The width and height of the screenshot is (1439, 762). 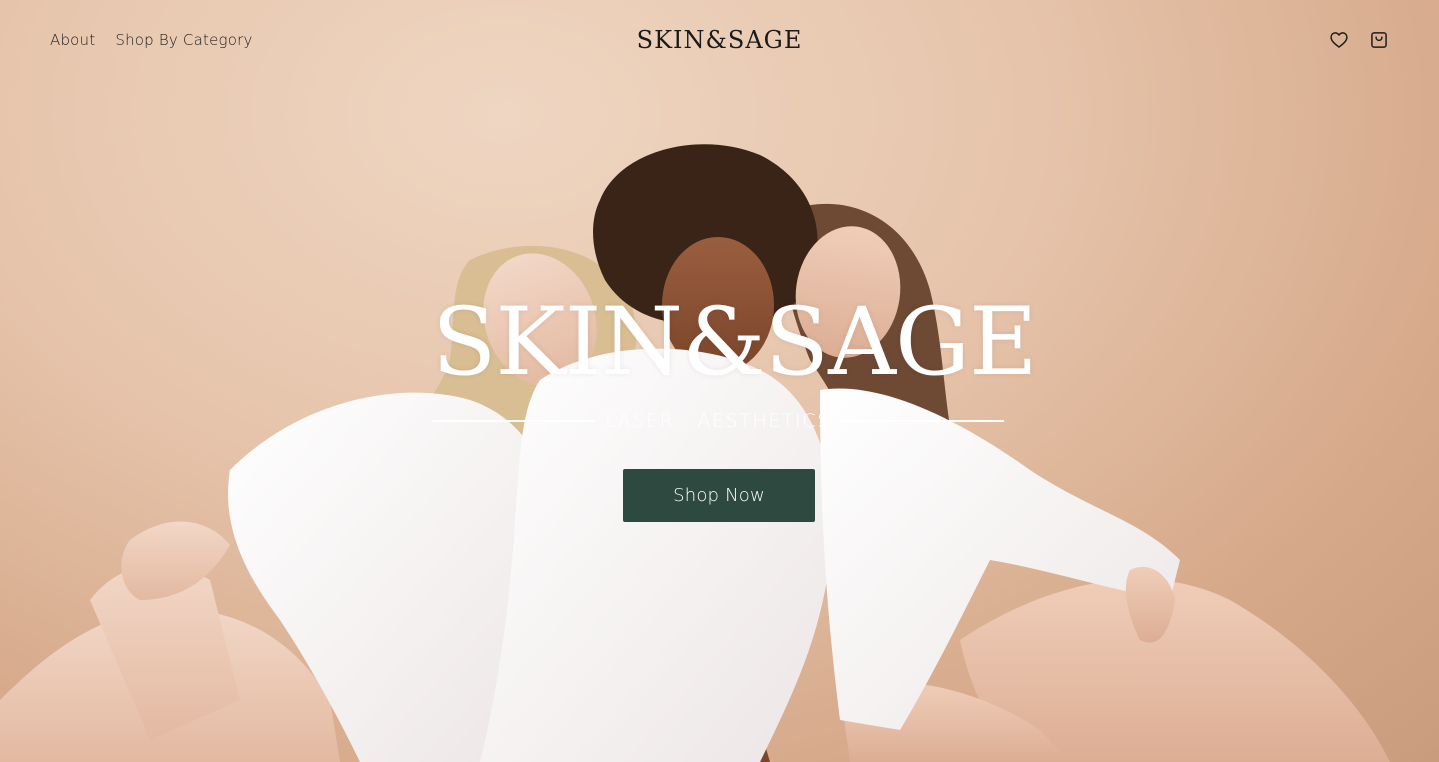 What do you see at coordinates (719, 495) in the screenshot?
I see `shop-now-button: Shop Now` at bounding box center [719, 495].